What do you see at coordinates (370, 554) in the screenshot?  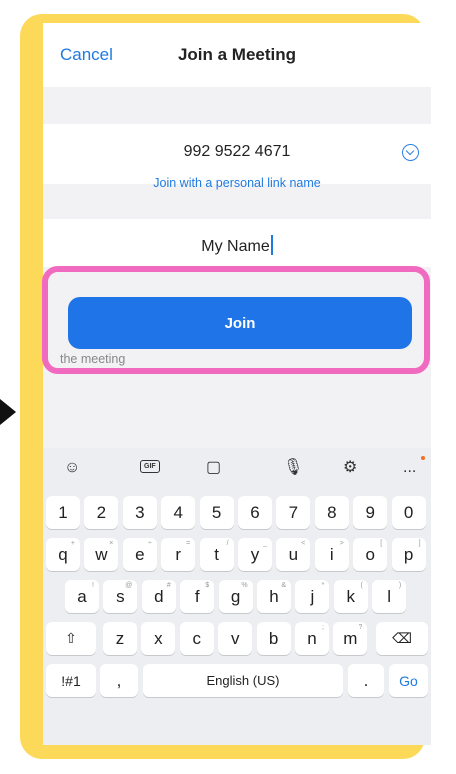 I see `key-o: o[` at bounding box center [370, 554].